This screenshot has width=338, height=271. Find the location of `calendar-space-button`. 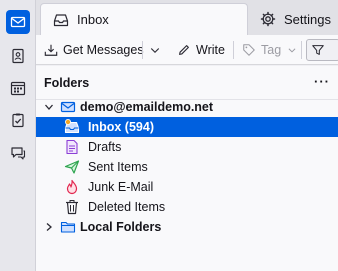

calendar-space-button is located at coordinates (18, 88).